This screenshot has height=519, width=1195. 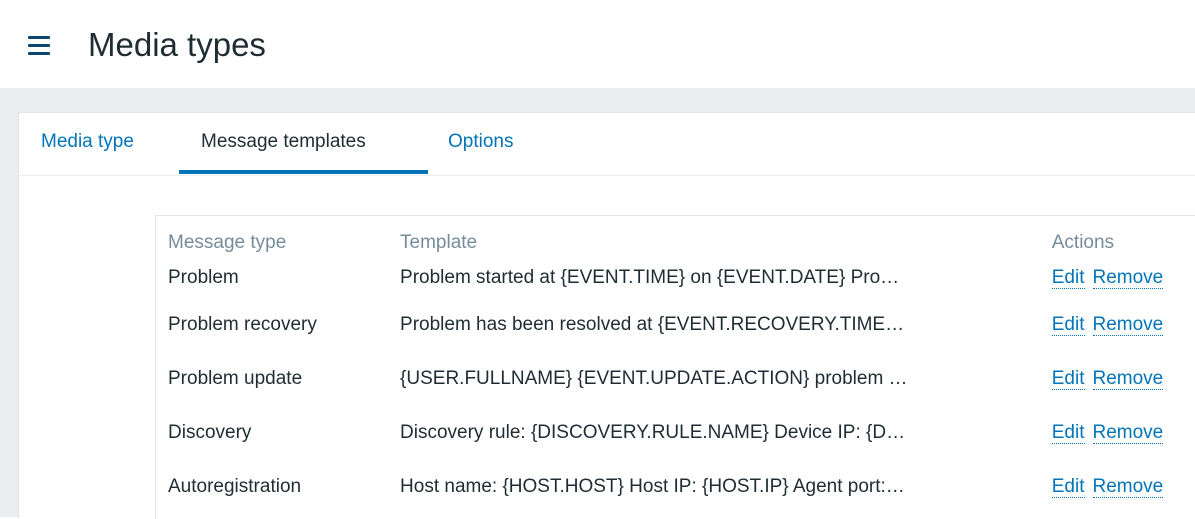 I want to click on tab-bar: Media type Message templates Options, so click(x=607, y=144).